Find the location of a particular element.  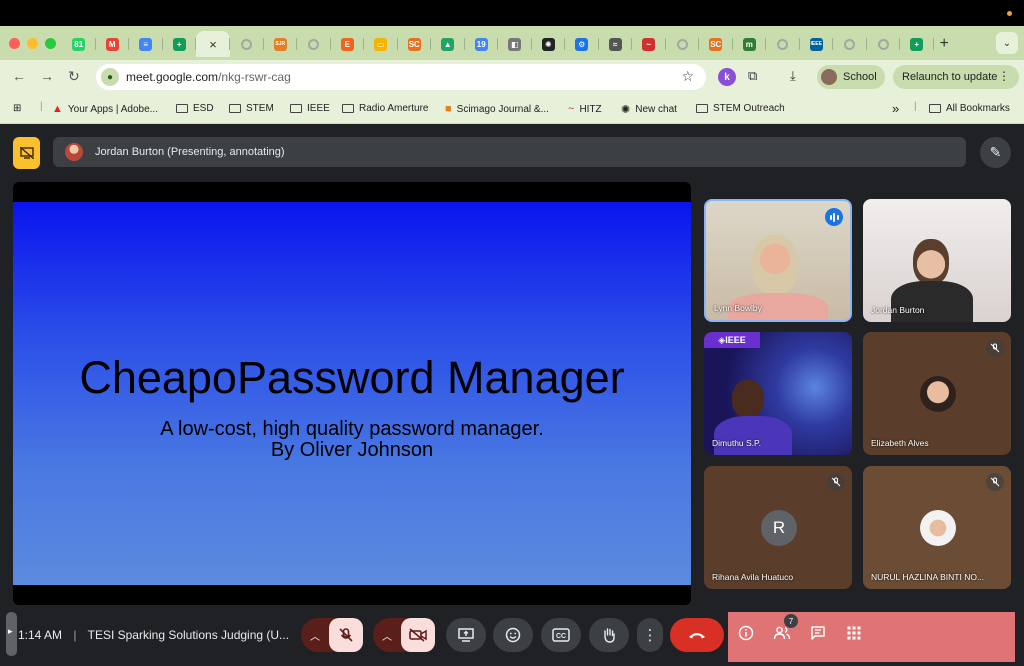

meeting-details-button is located at coordinates (746, 633).